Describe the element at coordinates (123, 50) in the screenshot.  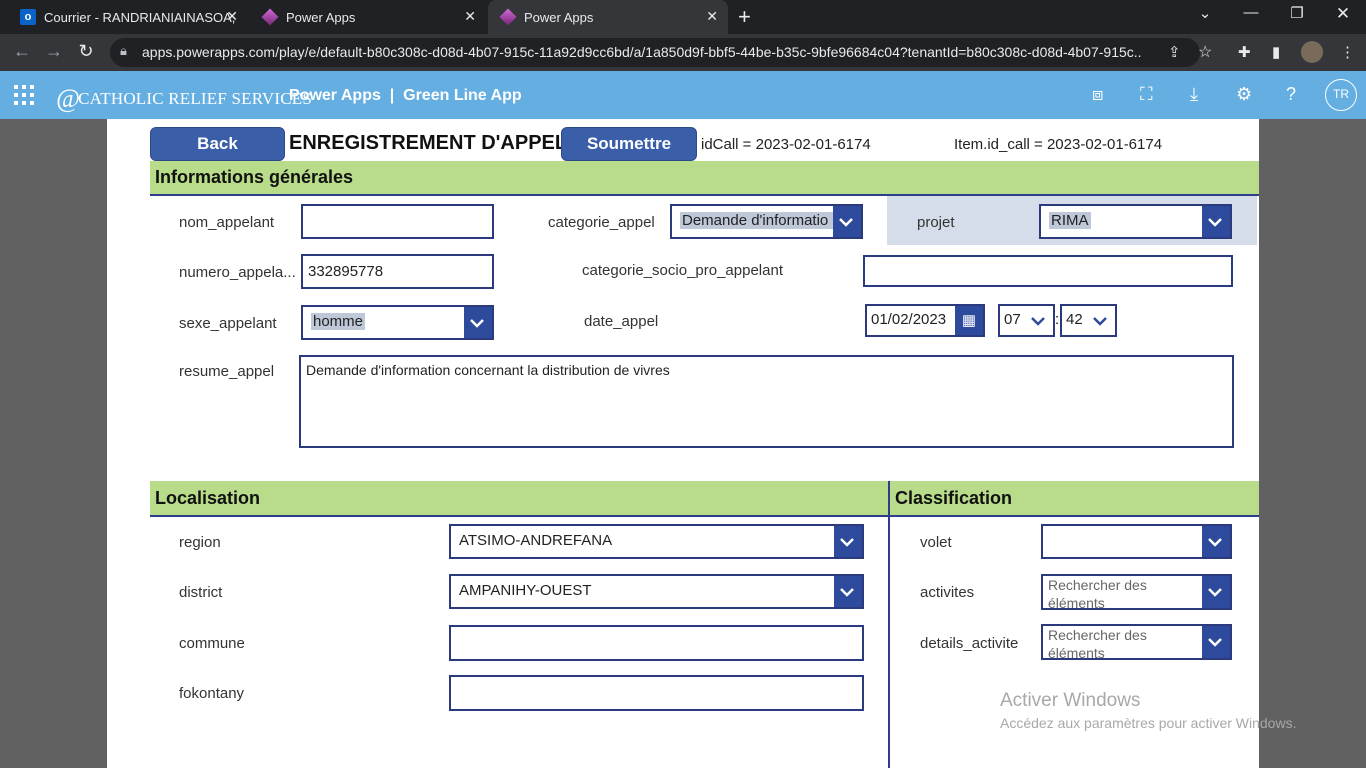
I see `lock-icon: 🔒︎` at that location.